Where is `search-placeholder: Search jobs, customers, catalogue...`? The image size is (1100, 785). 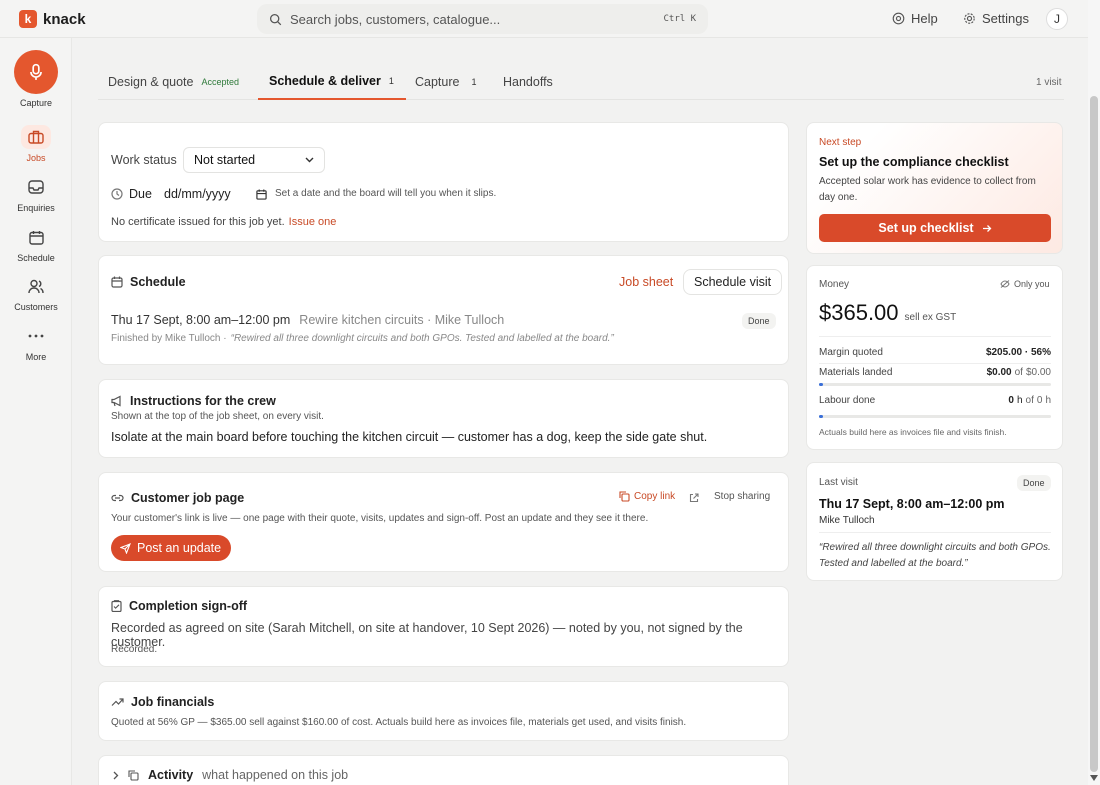 search-placeholder: Search jobs, customers, catalogue... is located at coordinates (395, 19).